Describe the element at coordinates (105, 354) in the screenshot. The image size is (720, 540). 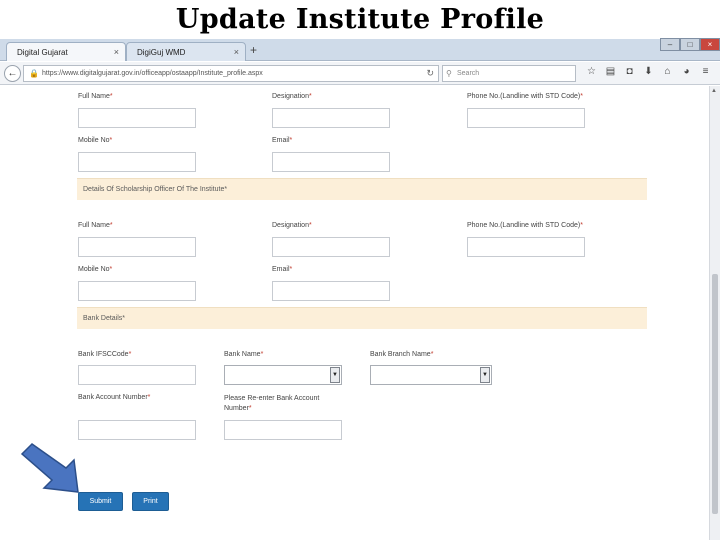
I see `bank-ifsc-label: Bank IFSCCode*` at that location.